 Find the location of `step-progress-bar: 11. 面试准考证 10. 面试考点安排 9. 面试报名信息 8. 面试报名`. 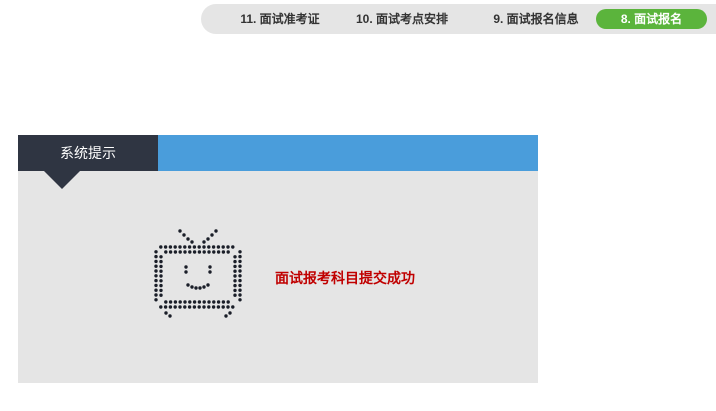

step-progress-bar: 11. 面试准考证 10. 面试考点安排 9. 面试报名信息 8. 面试报名 is located at coordinates (458, 19).